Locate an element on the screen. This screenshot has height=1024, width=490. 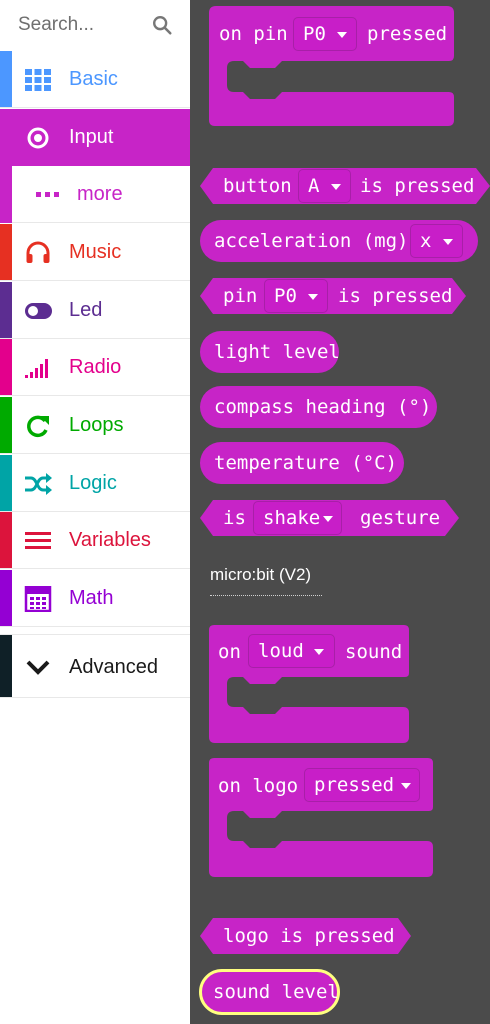
compass-heading-block: compass heading (°) is located at coordinates (318, 407).